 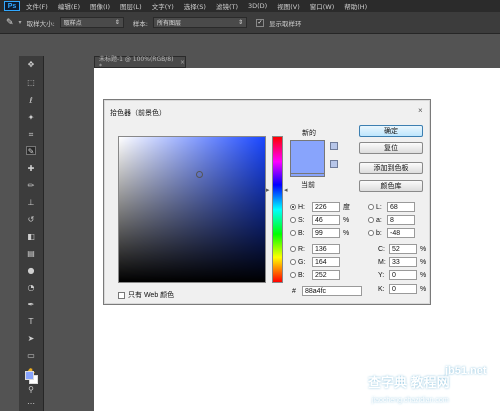 What do you see at coordinates (31, 403) in the screenshot?
I see `more-tools-icon: ⋯` at bounding box center [31, 403].